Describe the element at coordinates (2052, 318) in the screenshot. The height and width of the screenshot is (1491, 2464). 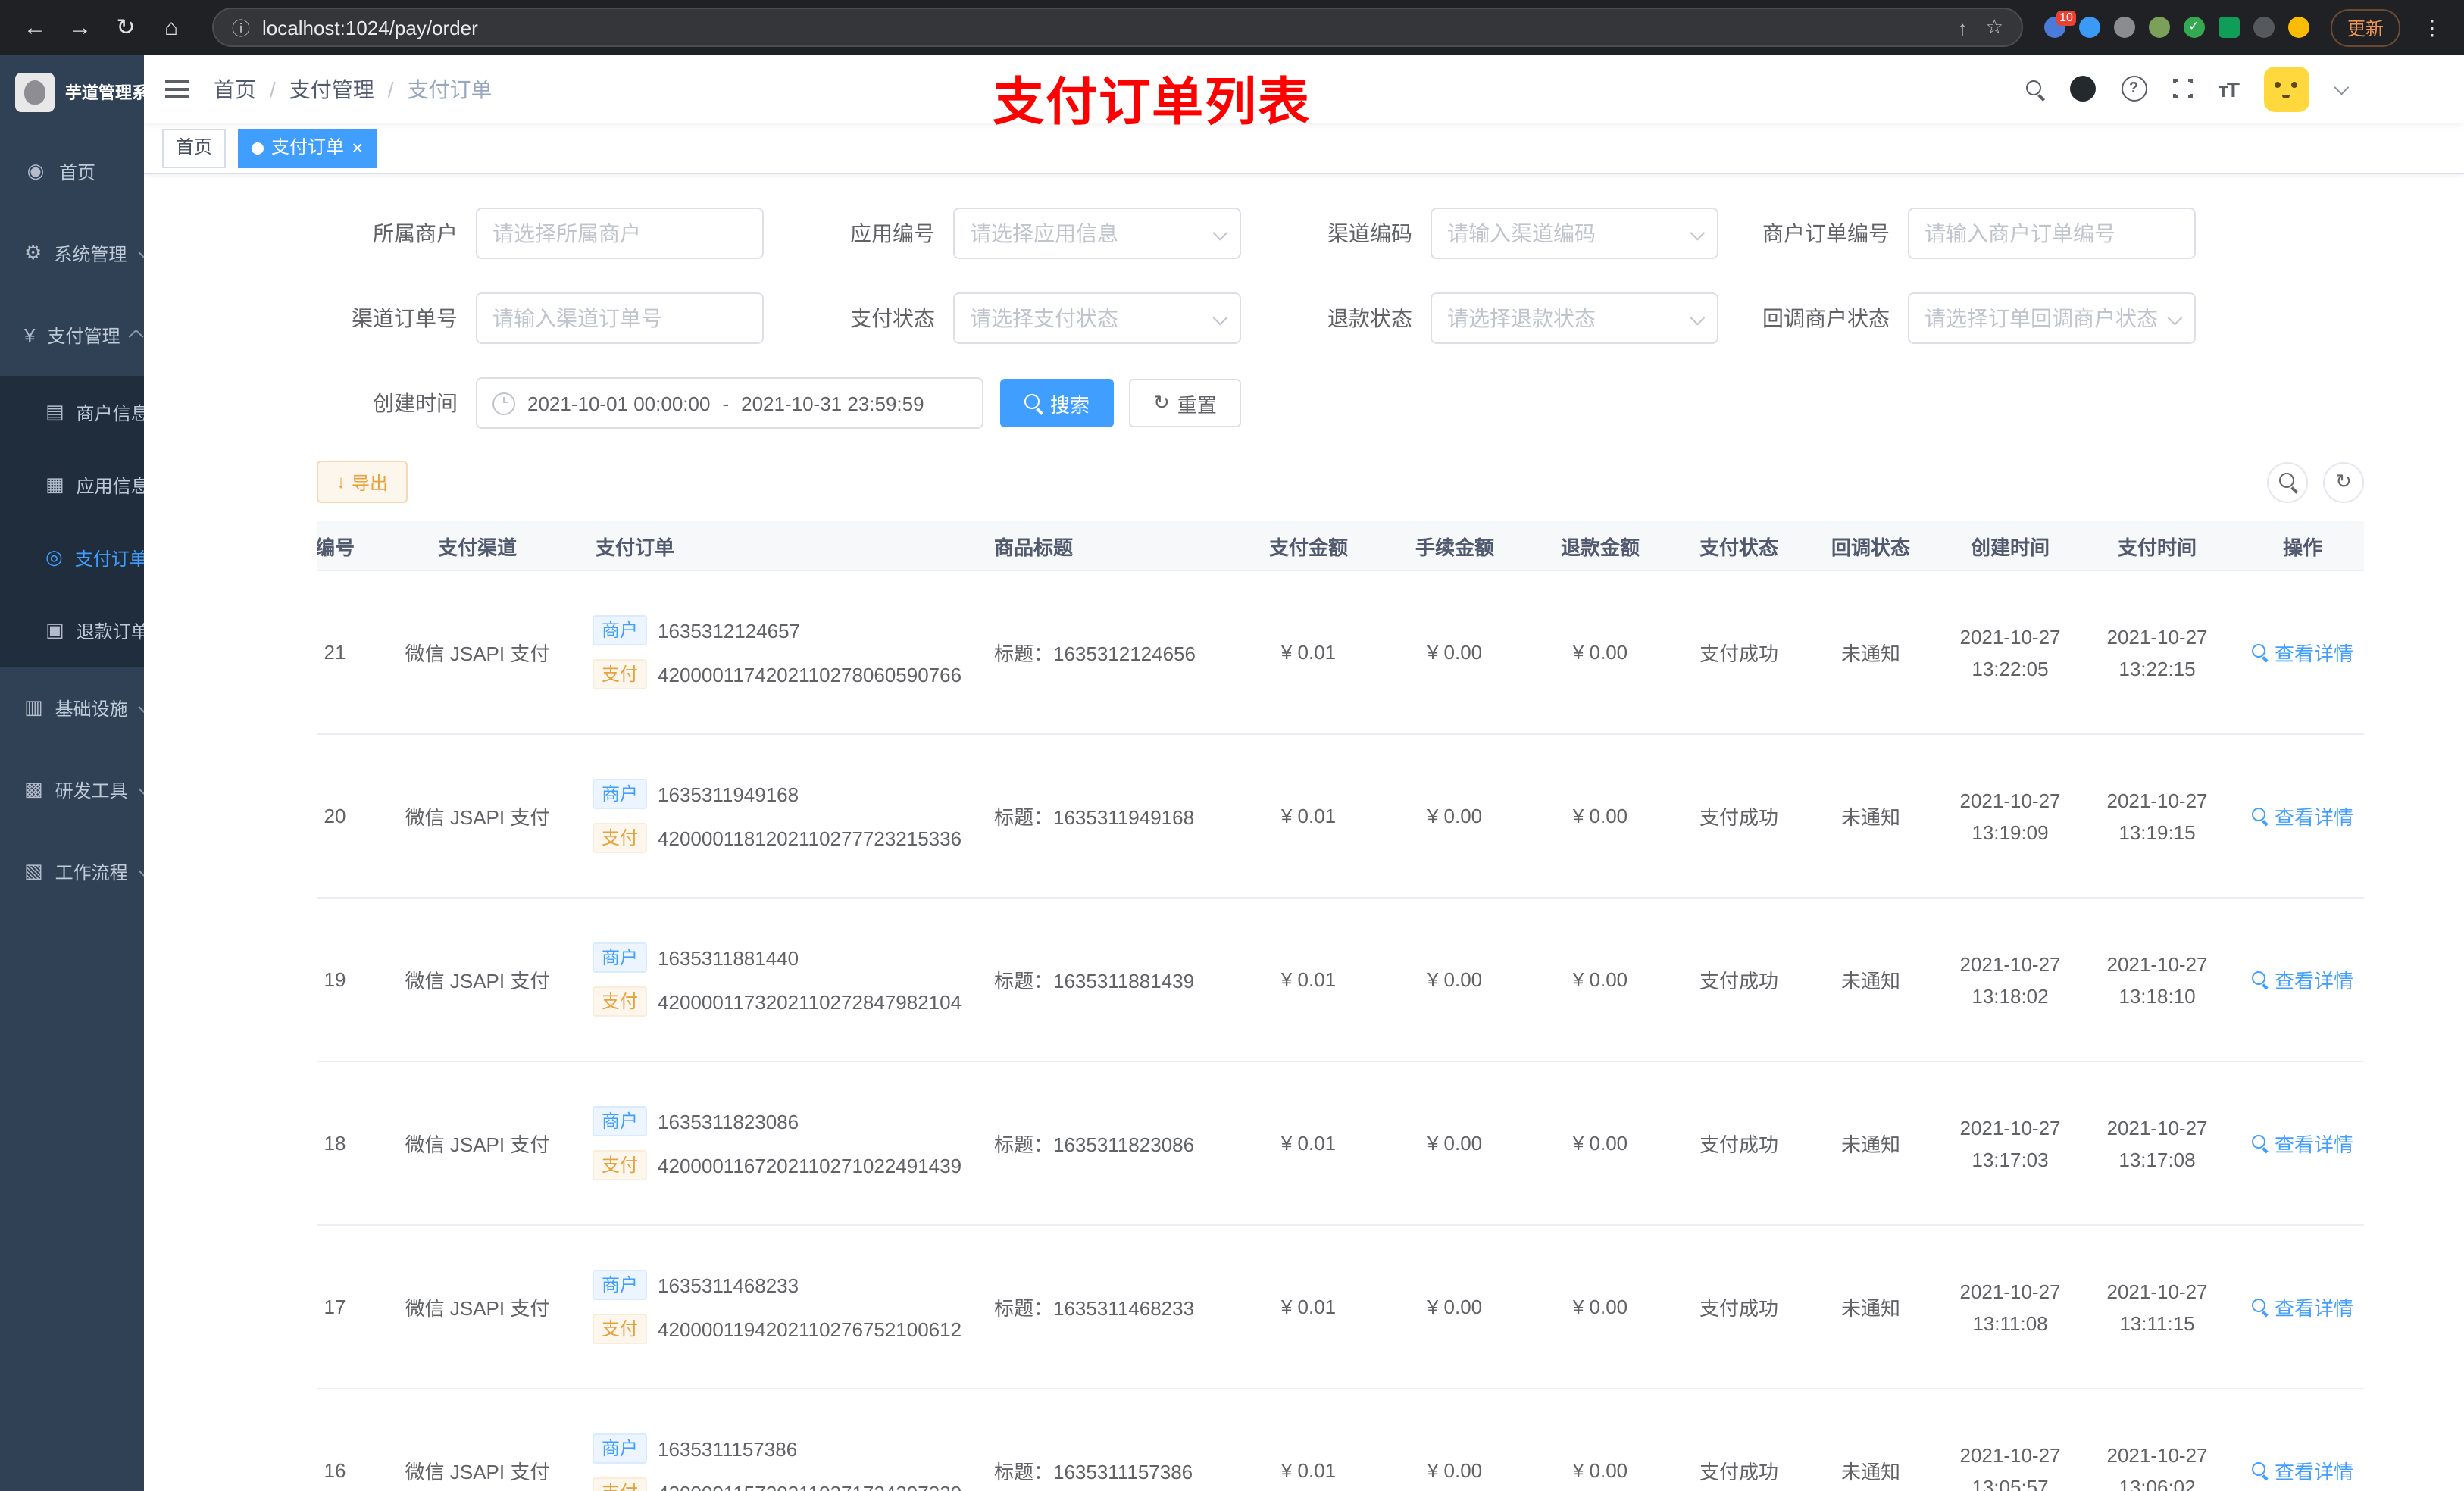
I see `notify-status-select: 请选择订单回调商户状态` at that location.